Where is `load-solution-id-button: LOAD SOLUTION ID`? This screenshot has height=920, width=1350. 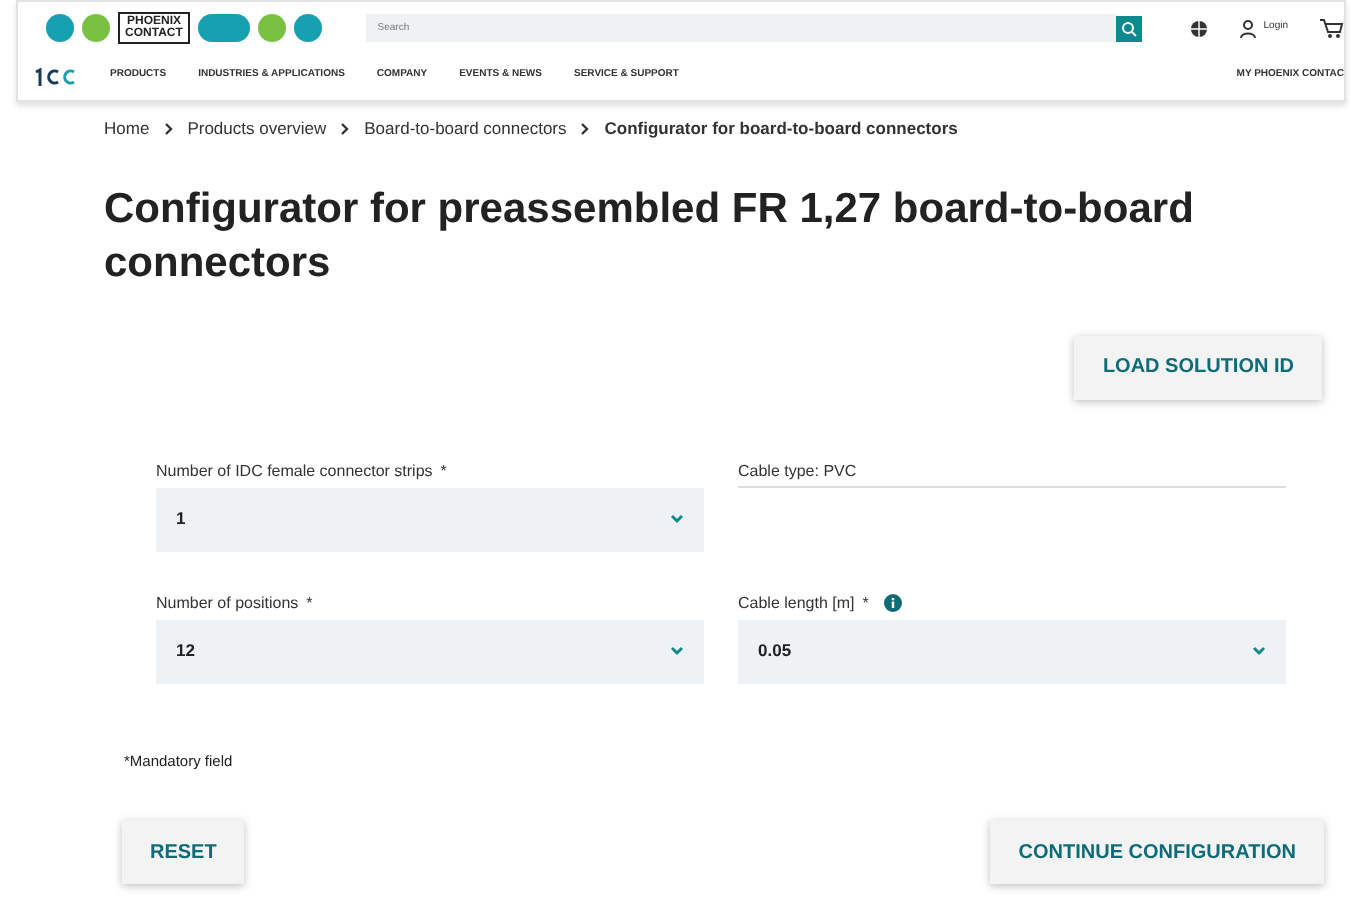
load-solution-id-button: LOAD SOLUTION ID is located at coordinates (1198, 367).